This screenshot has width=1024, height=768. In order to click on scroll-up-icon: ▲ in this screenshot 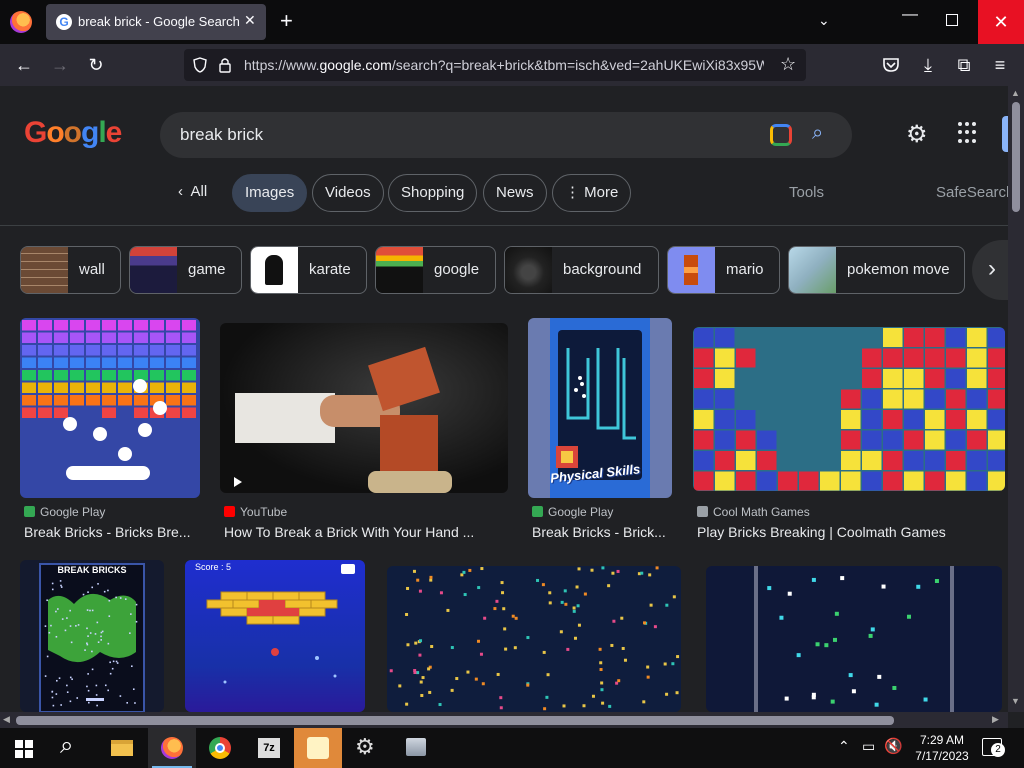, I will do `click(1015, 93)`.